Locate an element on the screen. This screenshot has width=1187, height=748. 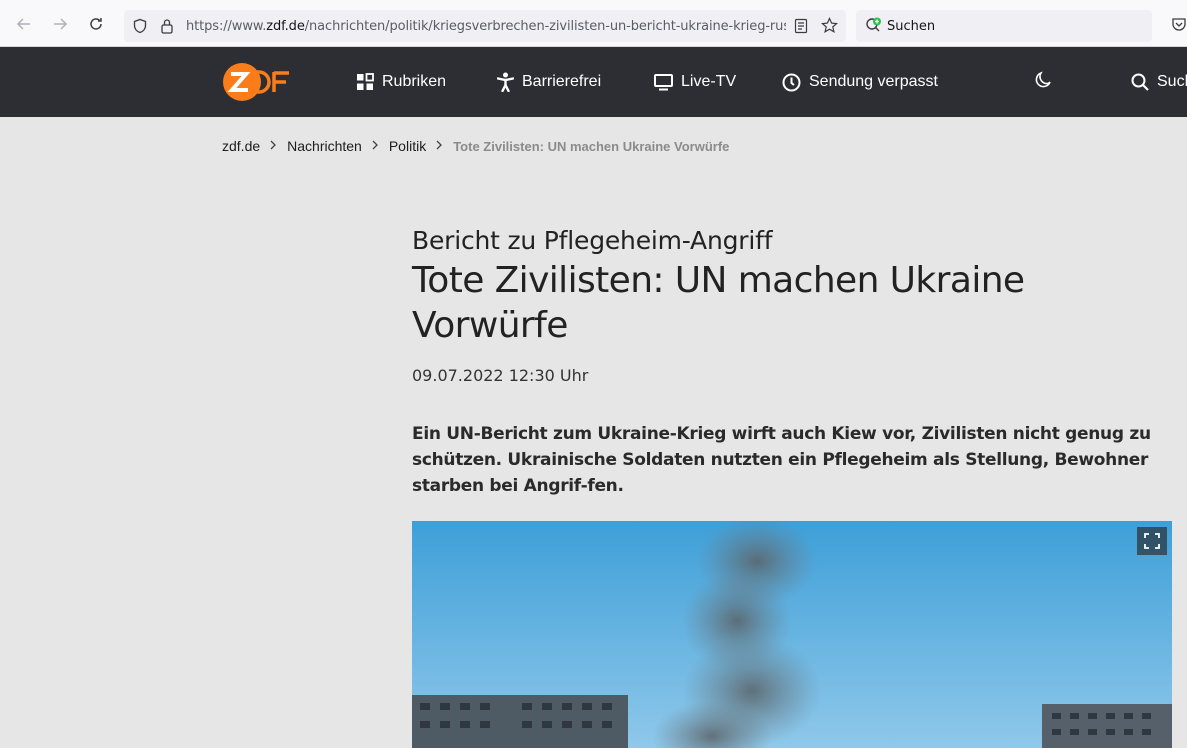
nav-rubriken: Rubriken is located at coordinates (401, 82).